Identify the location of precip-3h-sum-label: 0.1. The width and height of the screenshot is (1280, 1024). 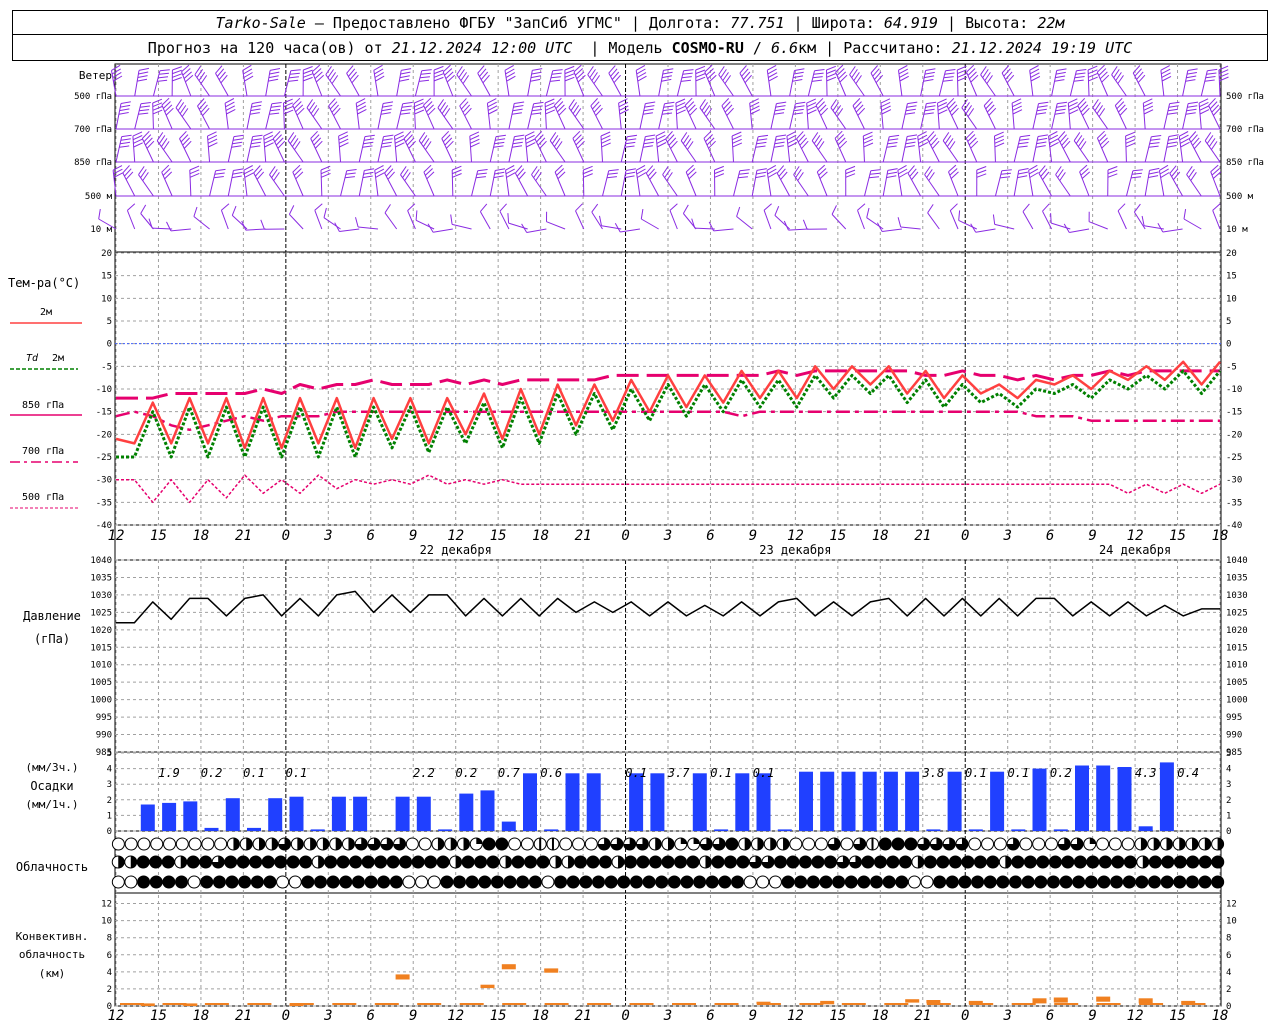
(764, 773).